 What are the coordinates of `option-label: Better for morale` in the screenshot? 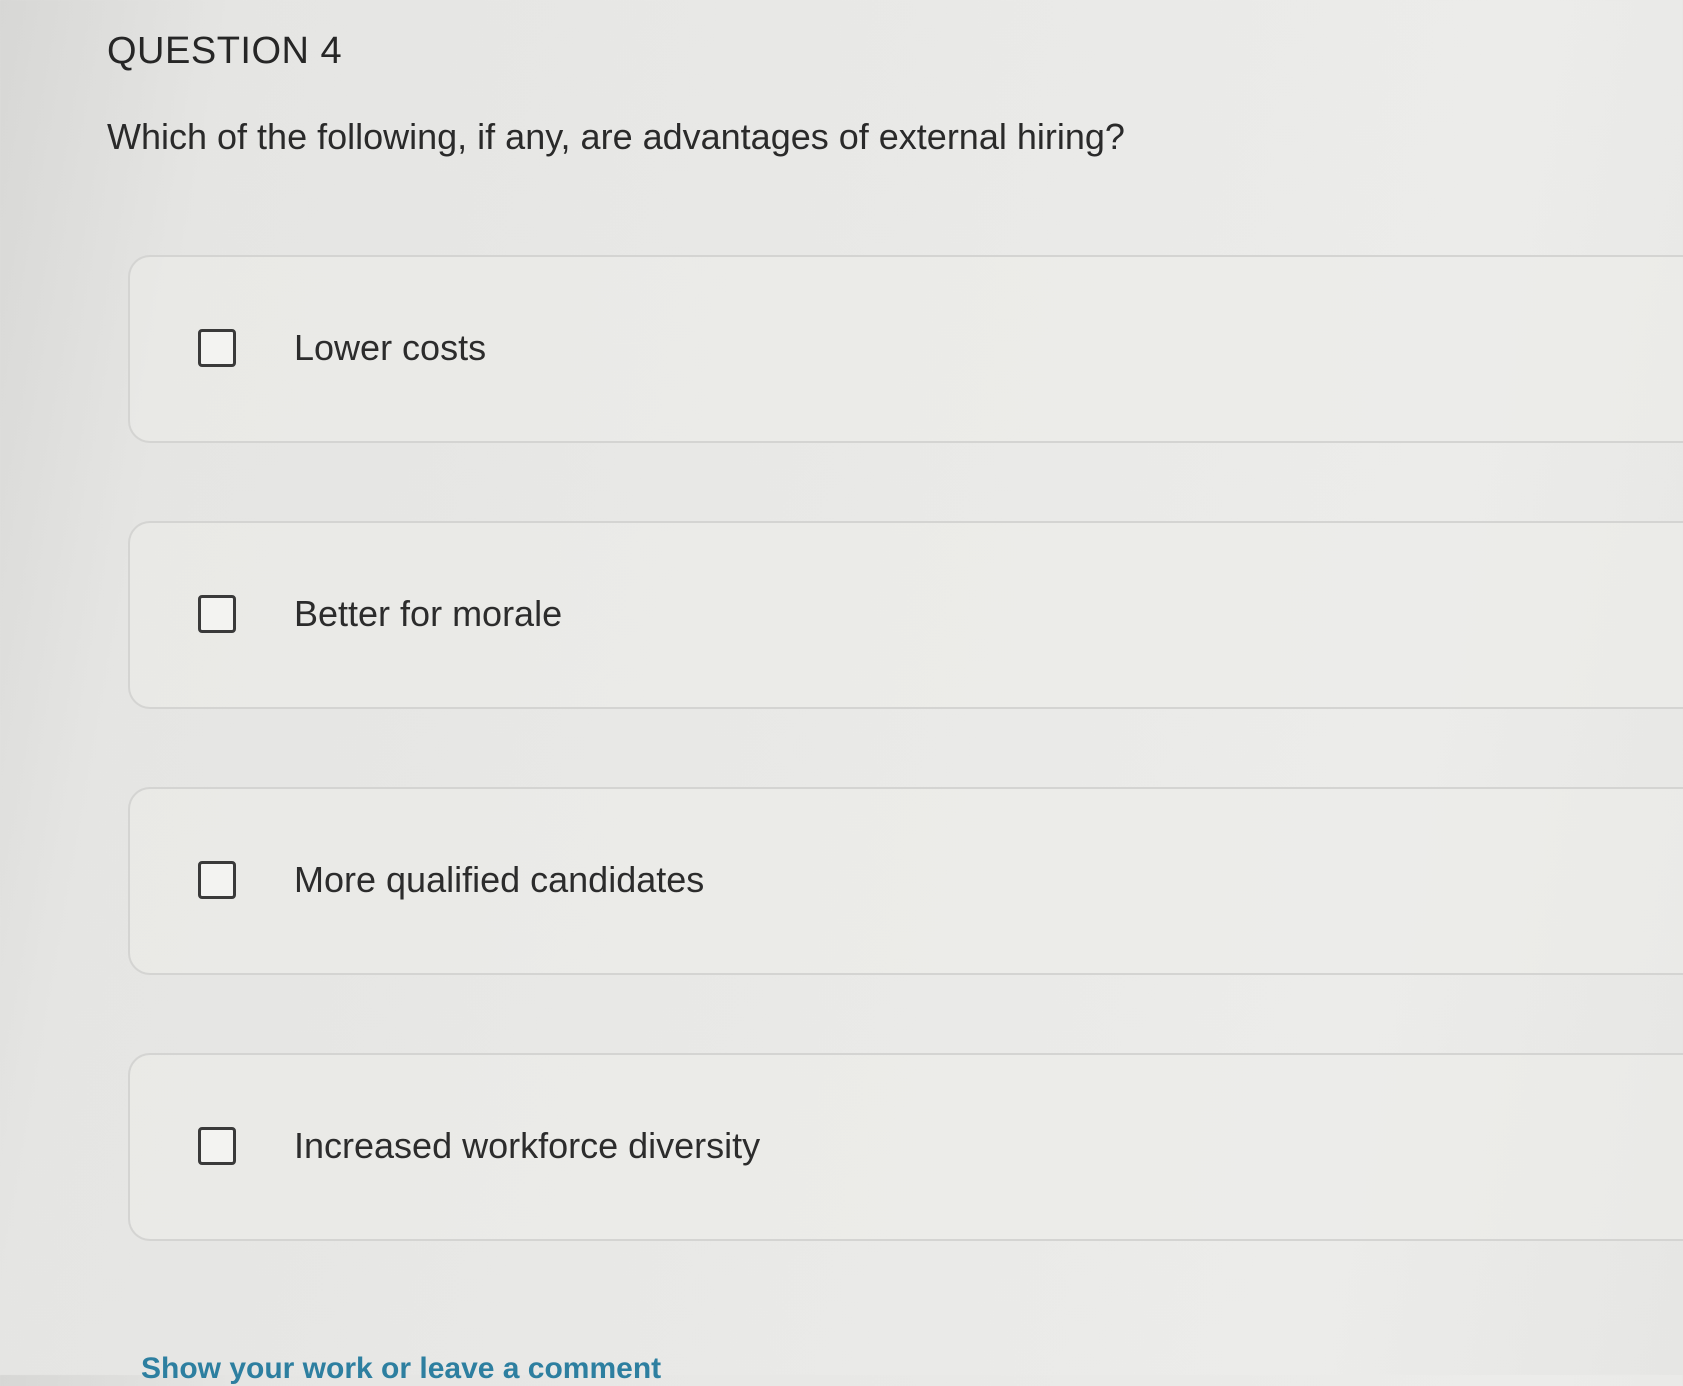 It's located at (428, 613).